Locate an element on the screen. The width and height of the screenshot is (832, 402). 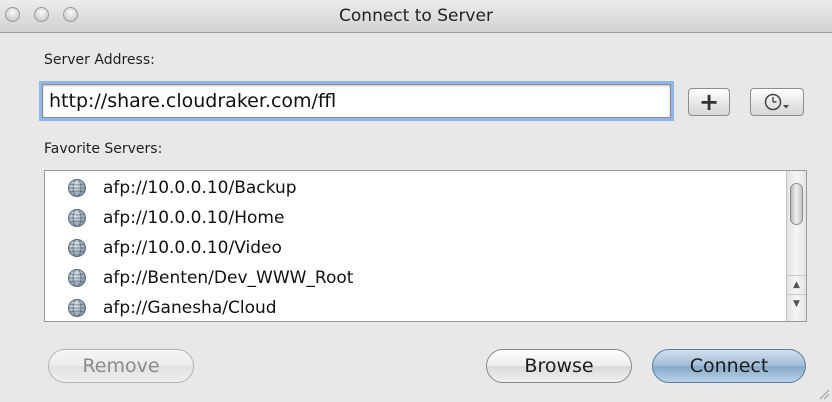
clock-icon is located at coordinates (776, 102).